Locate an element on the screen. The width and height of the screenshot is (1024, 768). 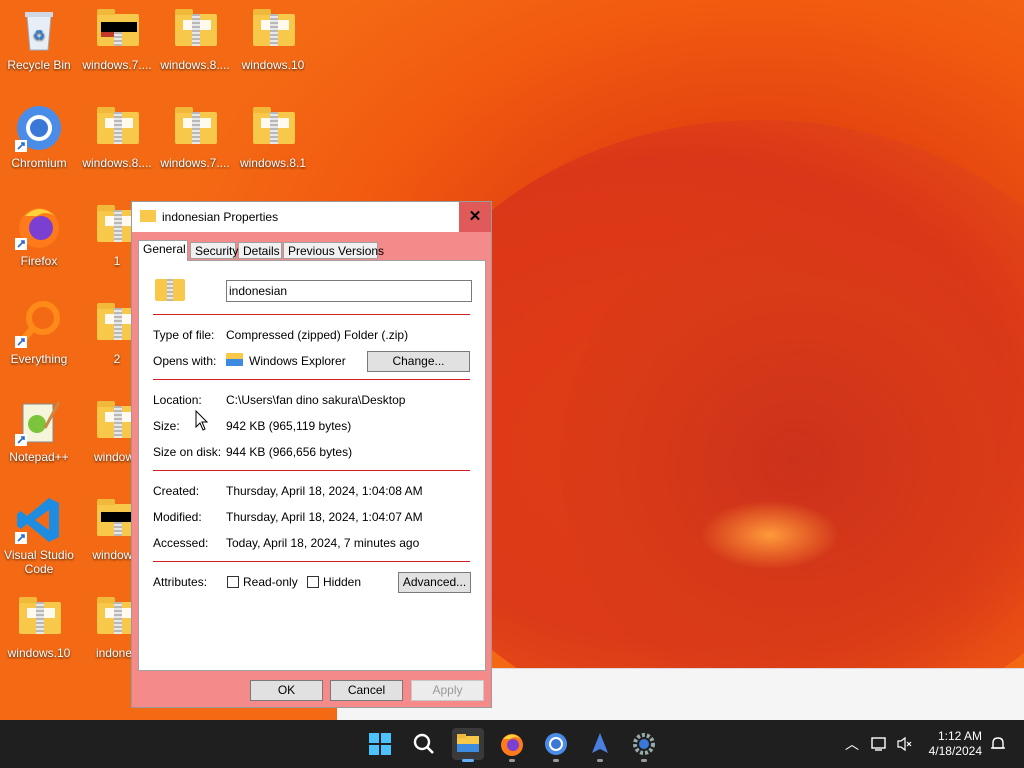
created-value: Thursday, April 18, 2024, 1:04:08 AM is located at coordinates (324, 491).